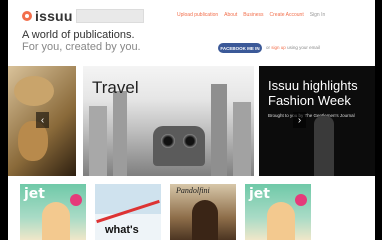  I want to click on email-signup-link: sign up, so click(278, 47).